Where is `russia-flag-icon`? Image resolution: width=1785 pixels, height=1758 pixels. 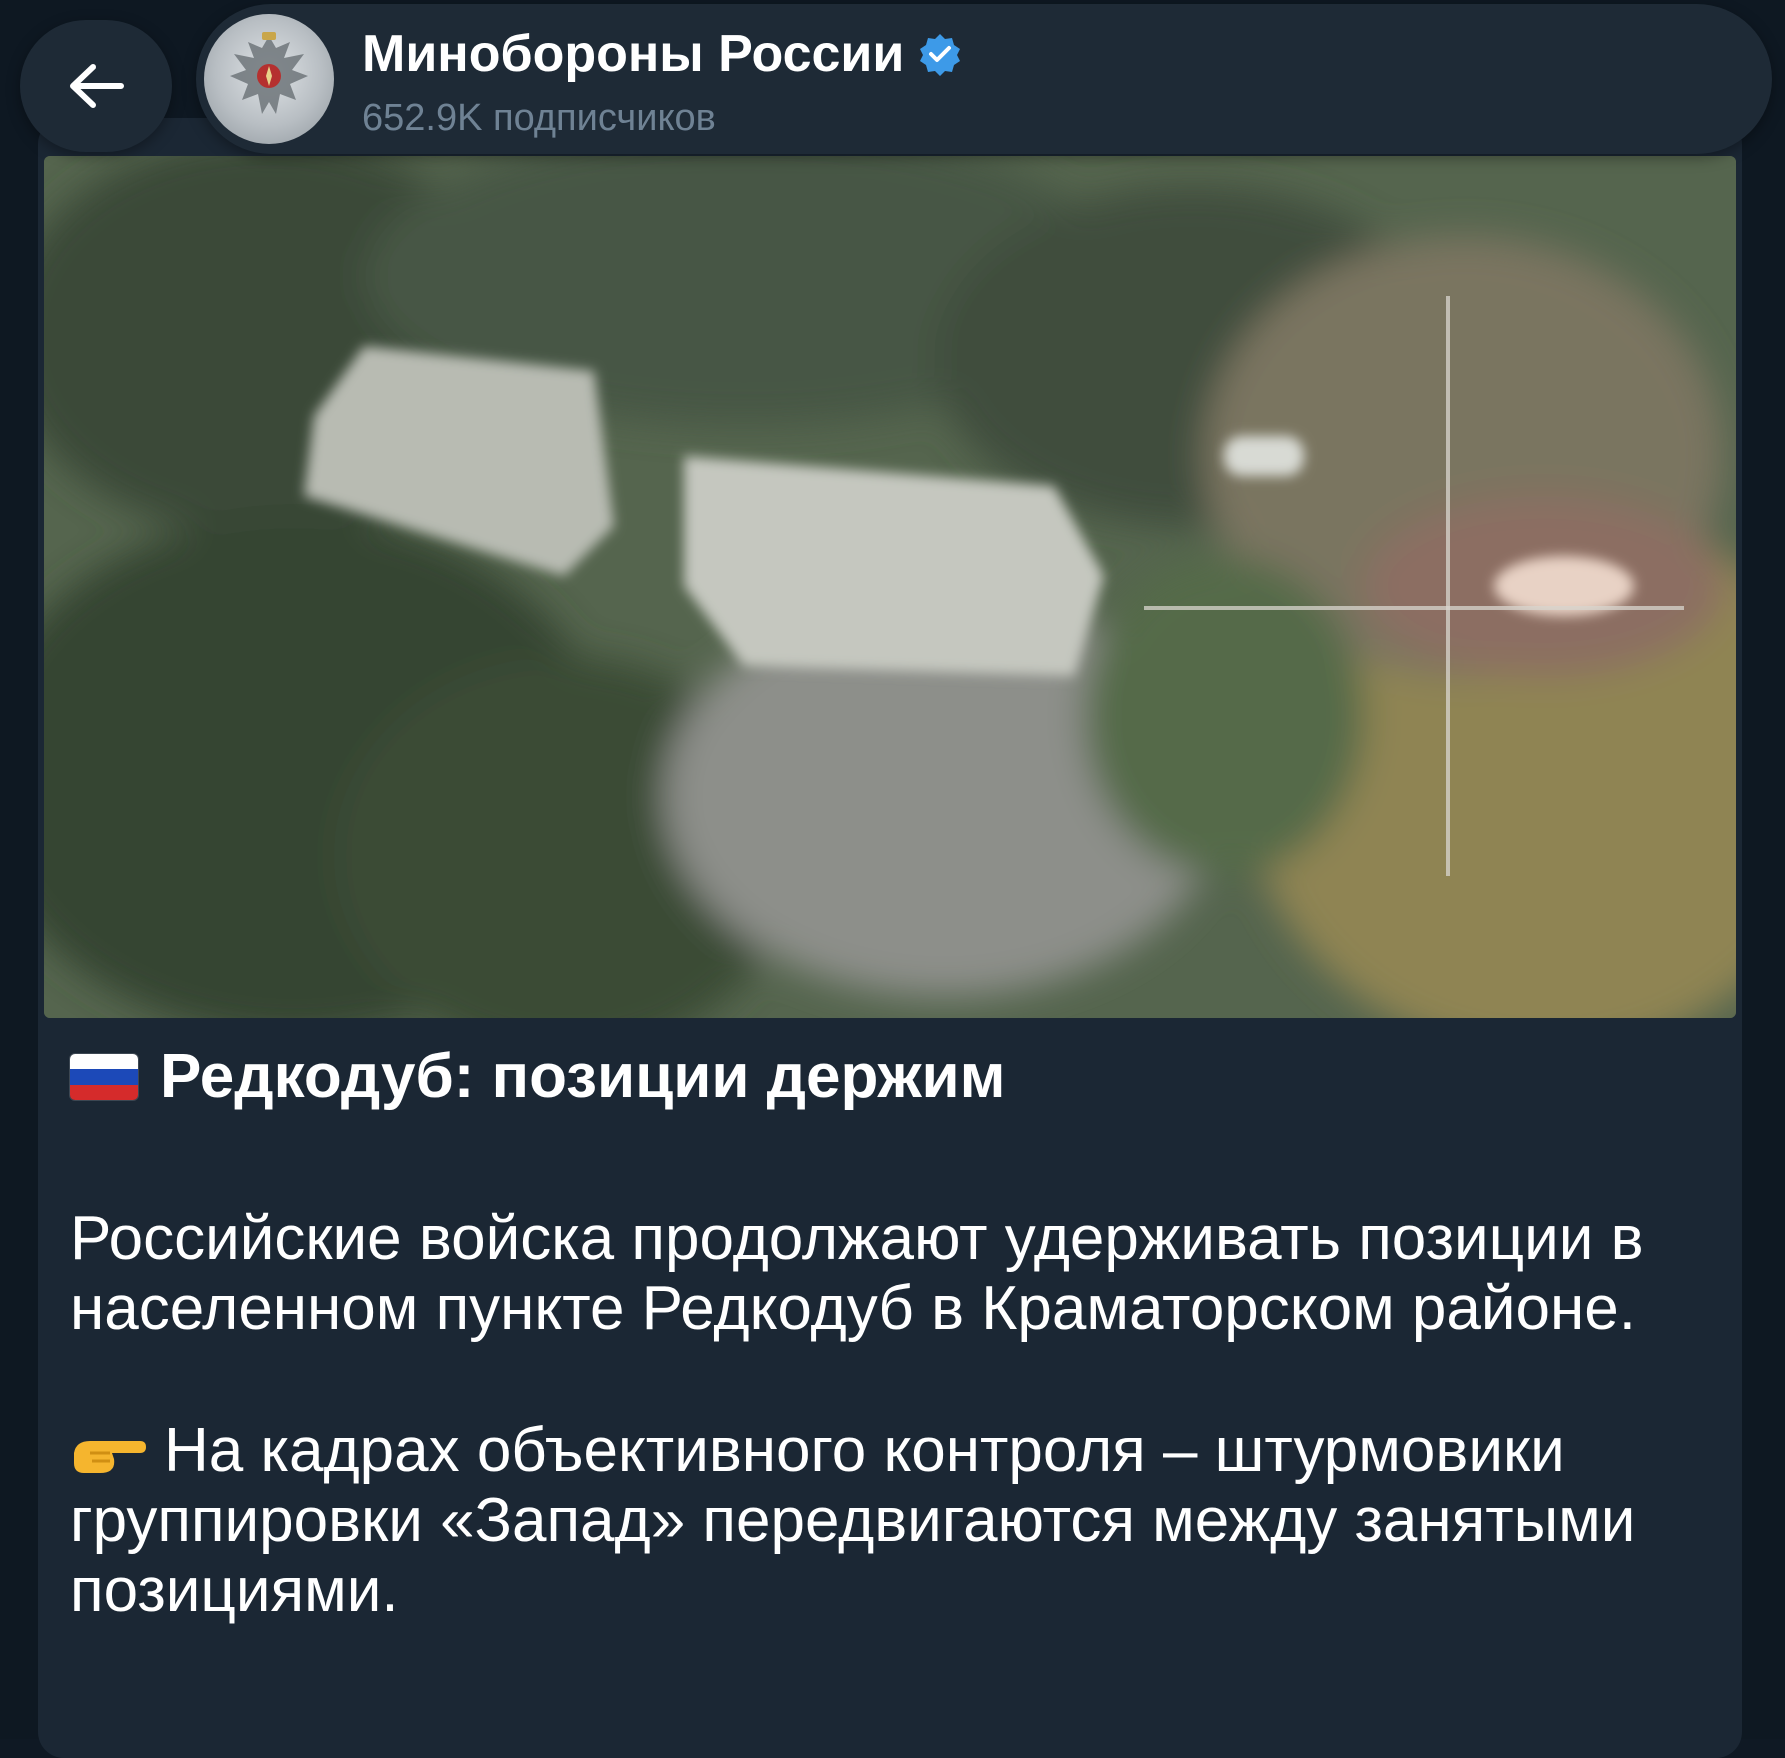
russia-flag-icon is located at coordinates (104, 1077).